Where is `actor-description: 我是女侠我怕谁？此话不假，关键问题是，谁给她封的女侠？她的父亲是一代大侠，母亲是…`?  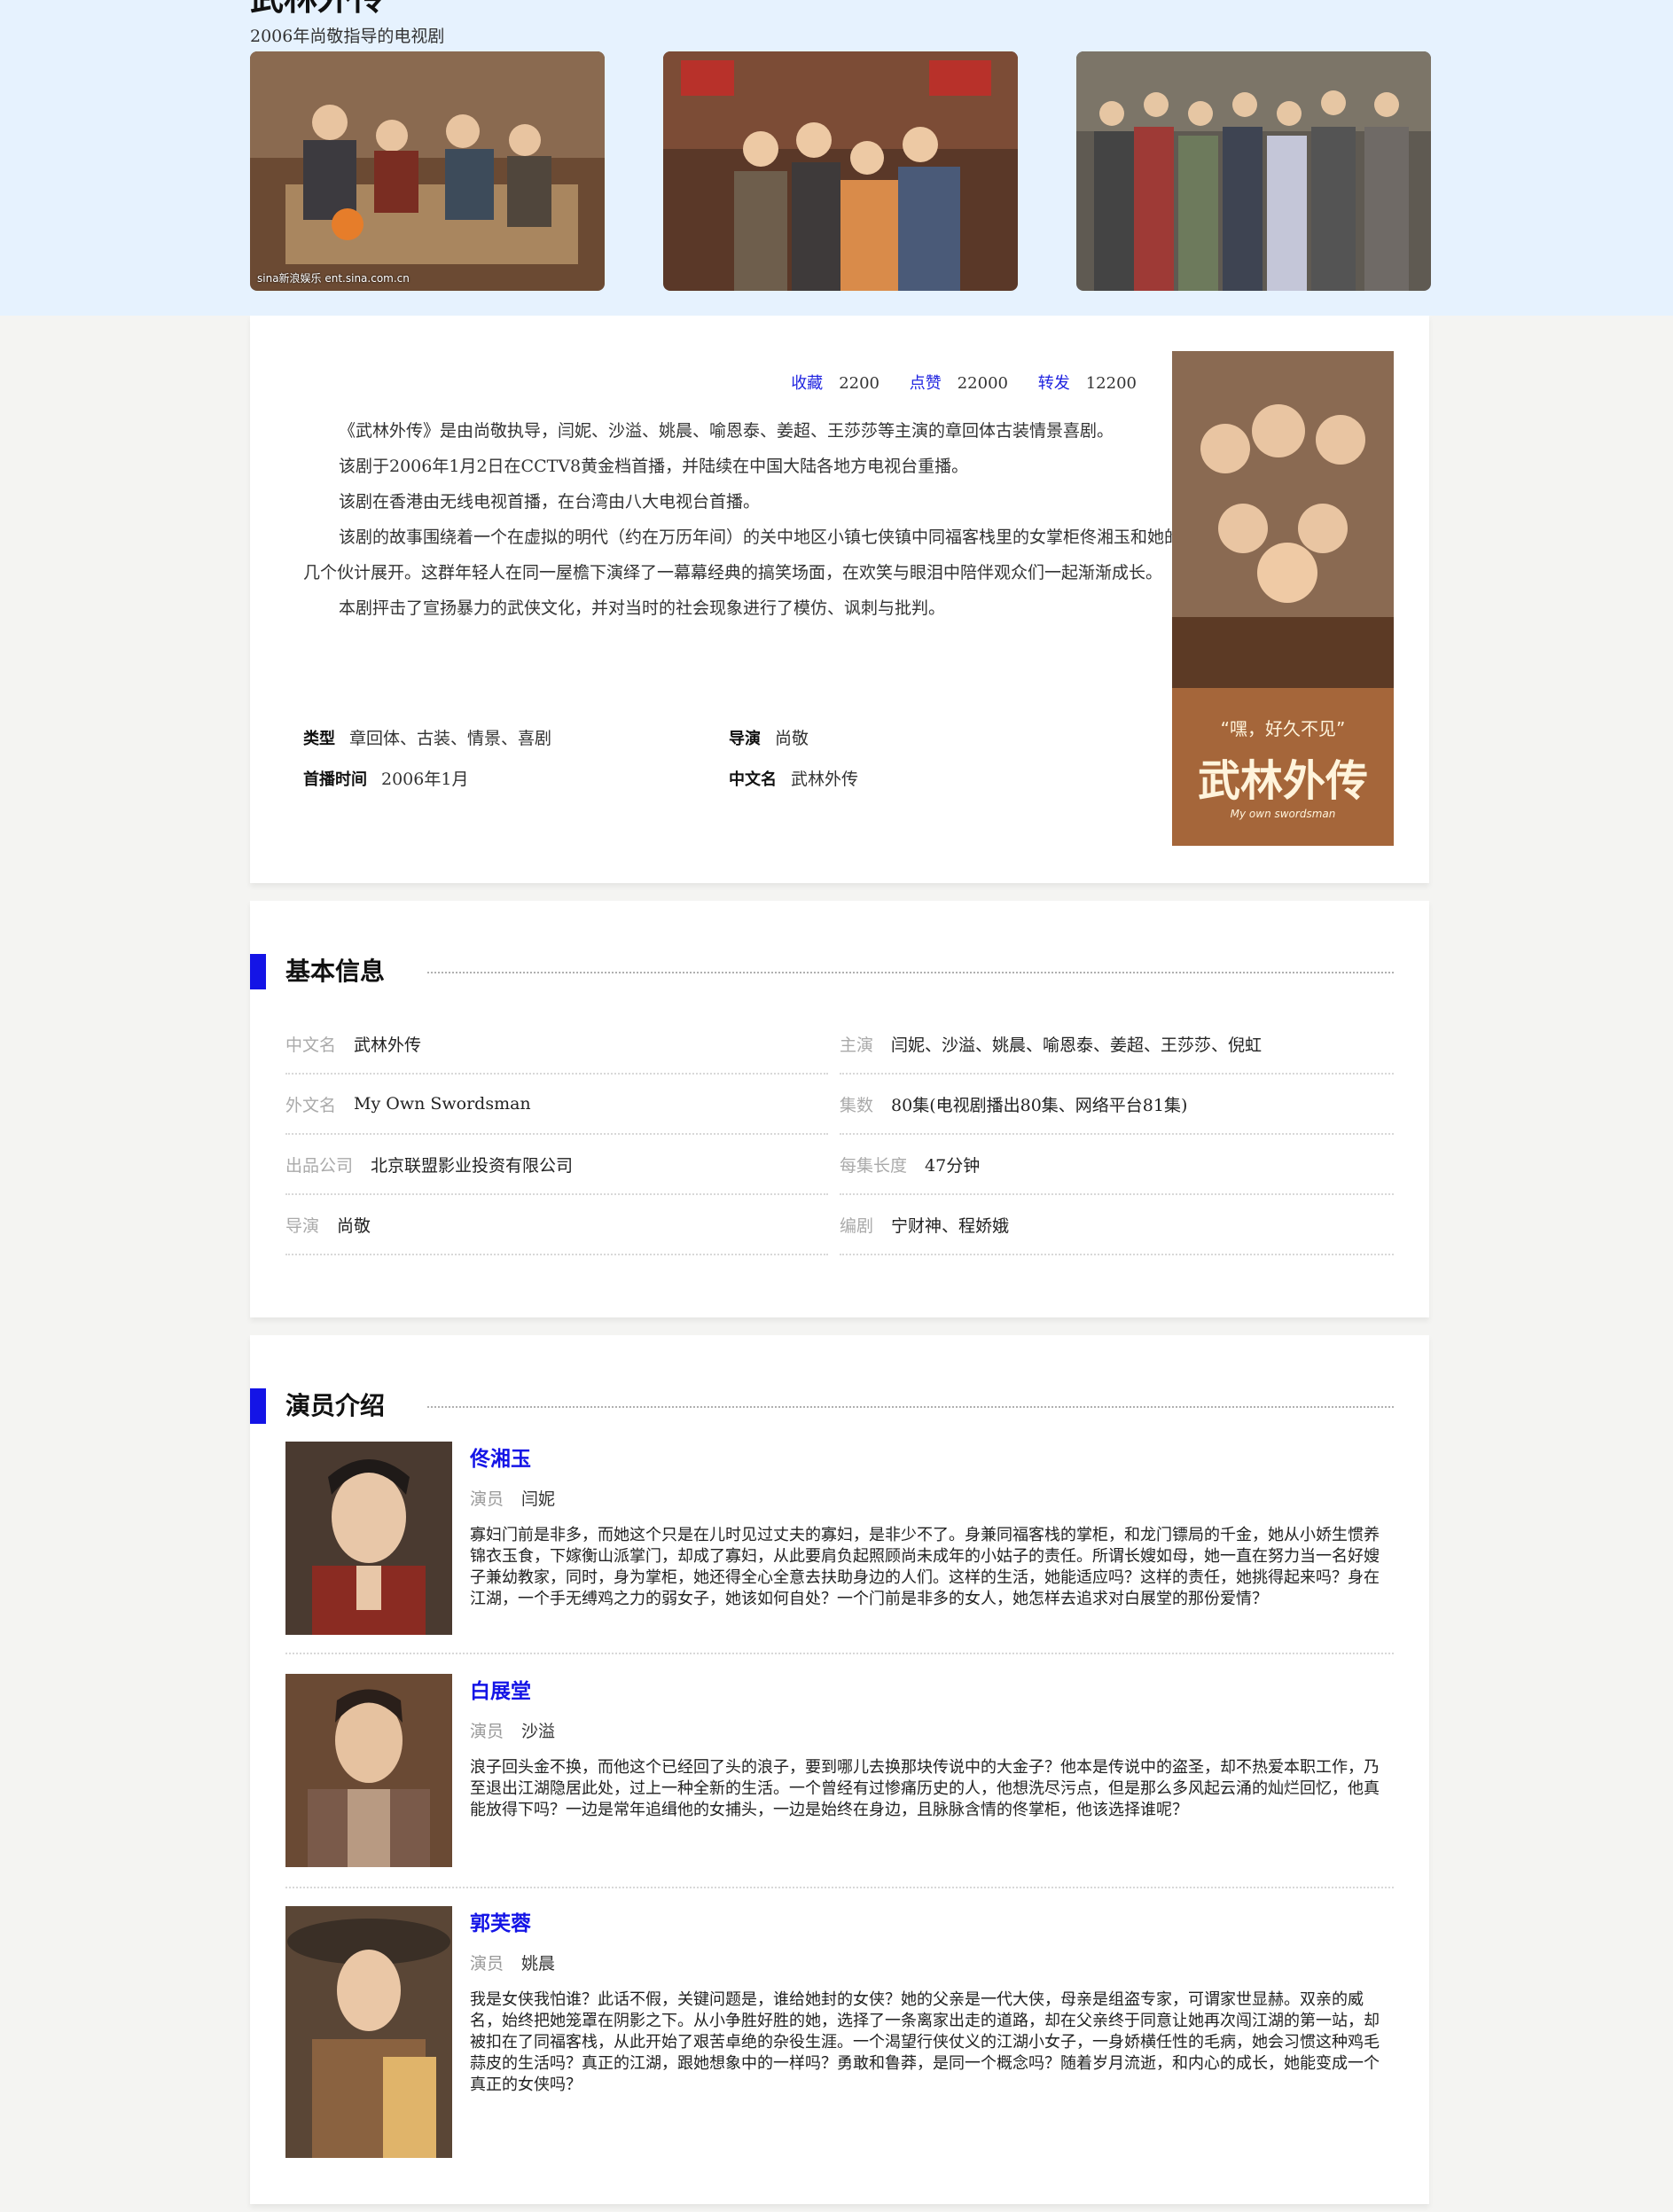
actor-description: 我是女侠我怕谁？此话不假，关键问题是，谁给她封的女侠？她的父亲是一代大侠，母亲是… is located at coordinates (925, 2042).